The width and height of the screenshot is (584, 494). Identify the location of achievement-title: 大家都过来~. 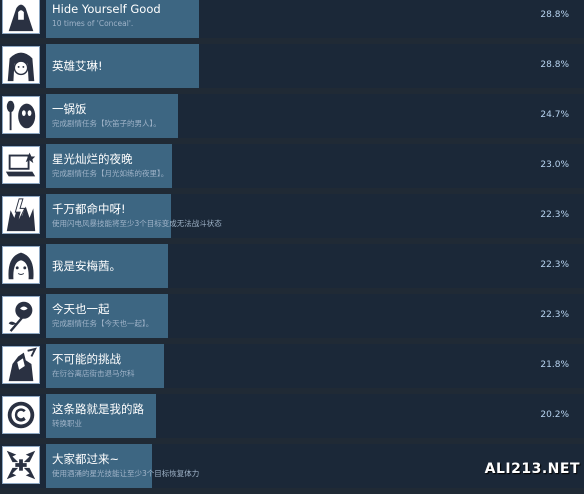
(86, 459).